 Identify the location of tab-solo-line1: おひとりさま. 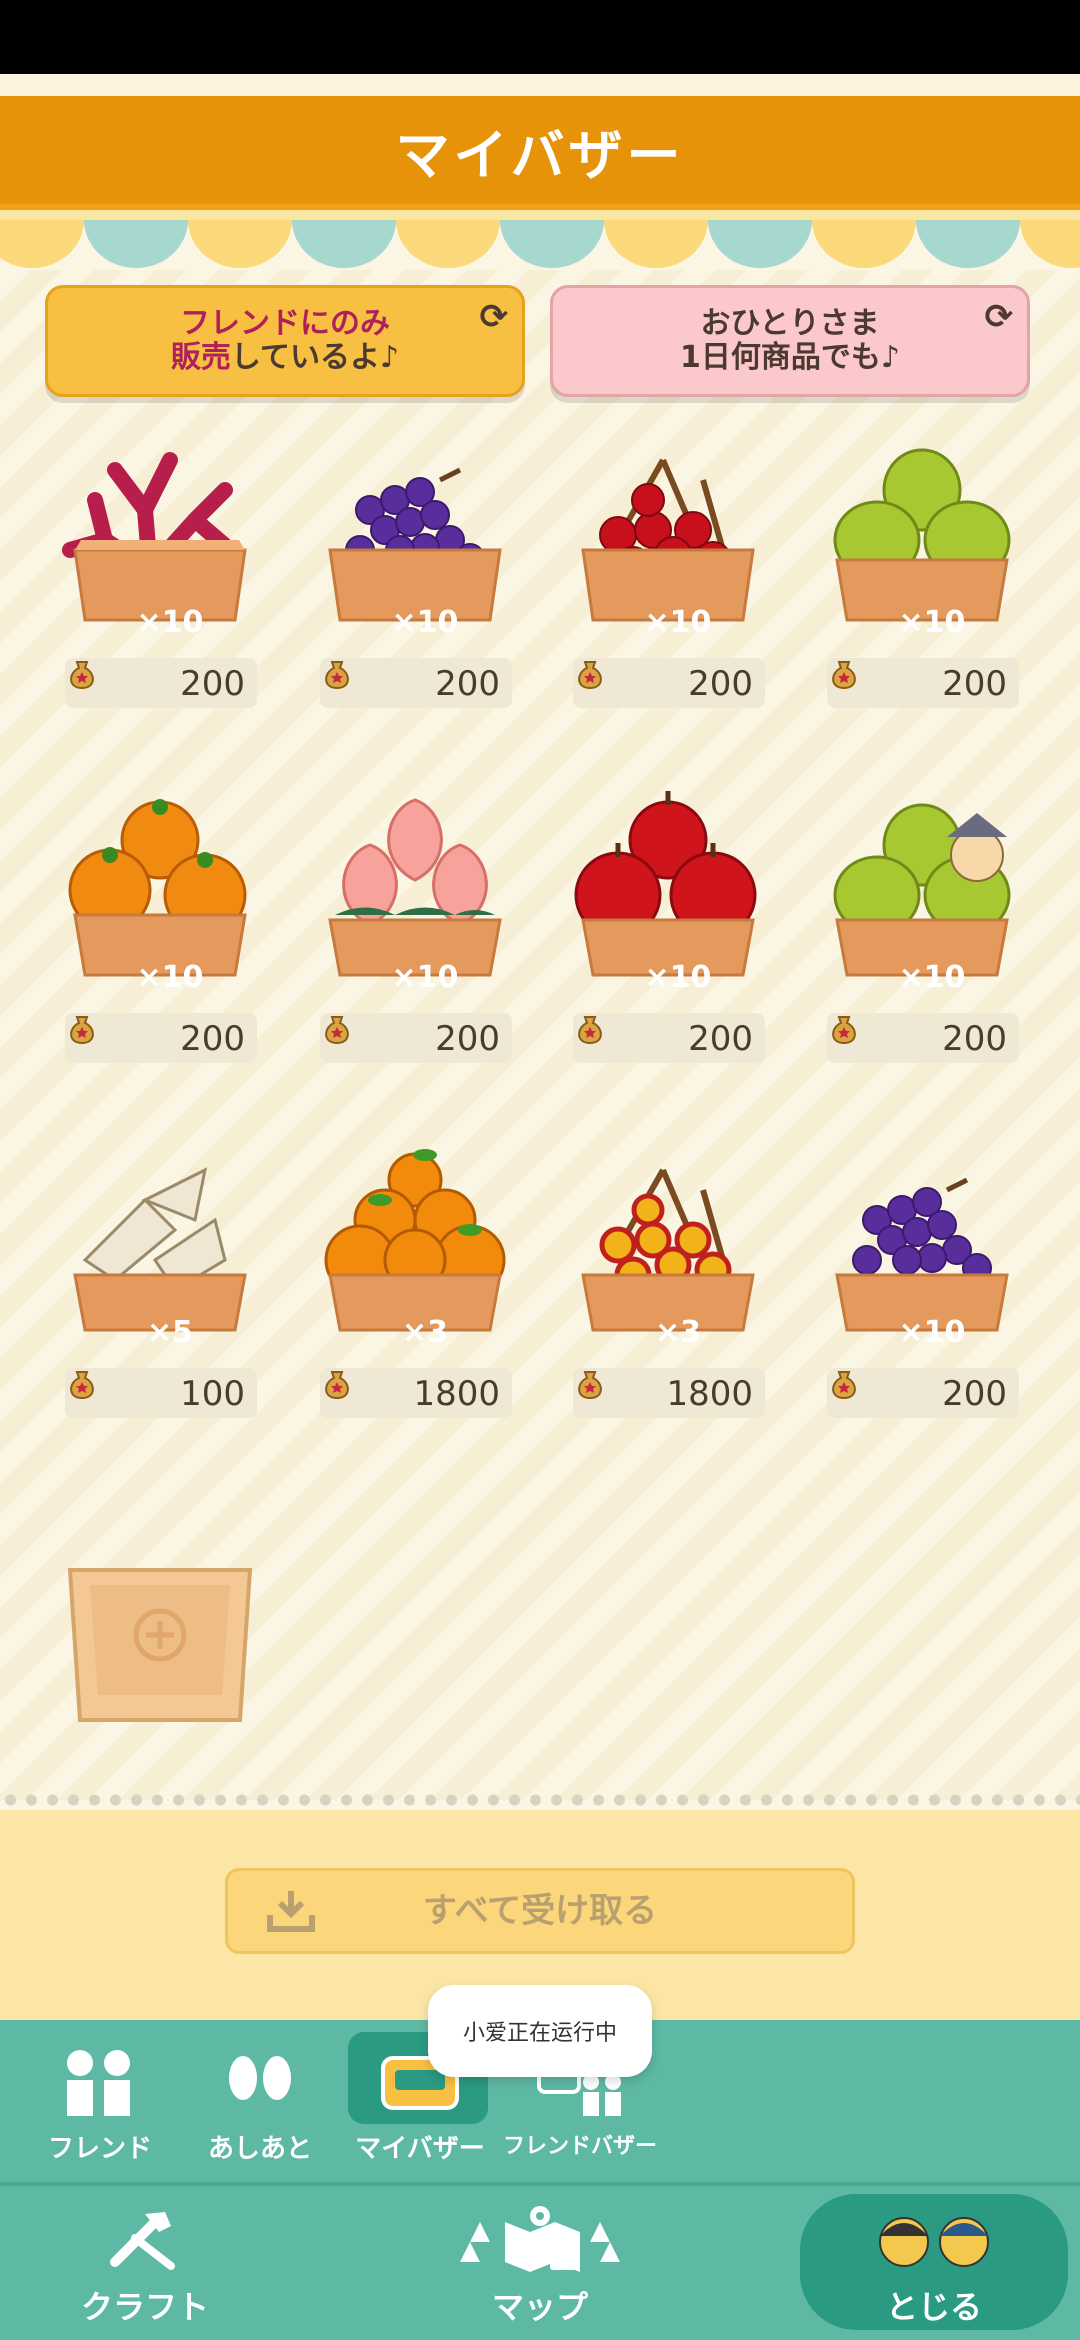
(790, 323).